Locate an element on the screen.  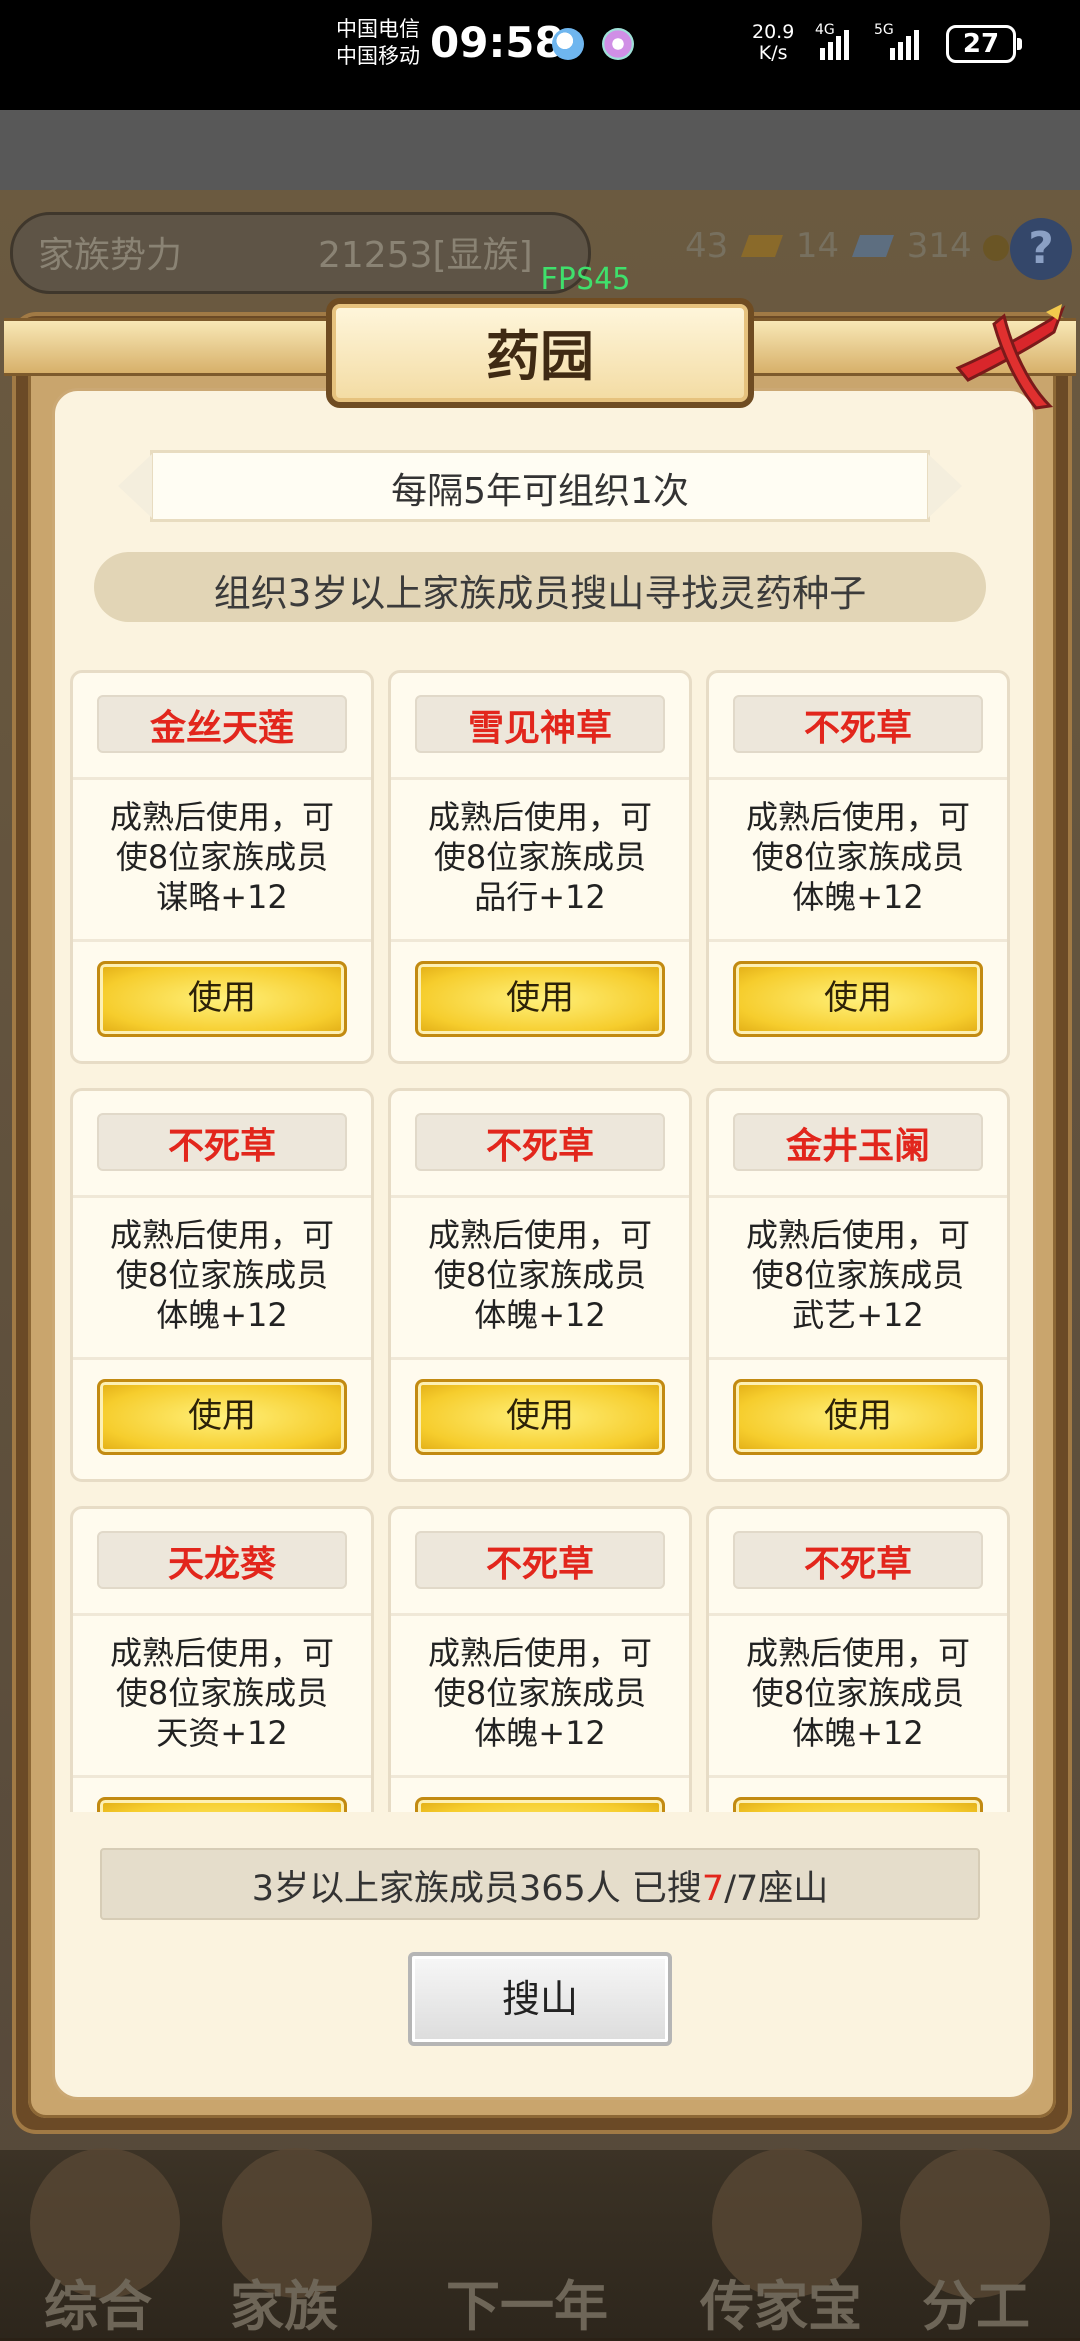
game-top-band is located at coordinates (540, 150).